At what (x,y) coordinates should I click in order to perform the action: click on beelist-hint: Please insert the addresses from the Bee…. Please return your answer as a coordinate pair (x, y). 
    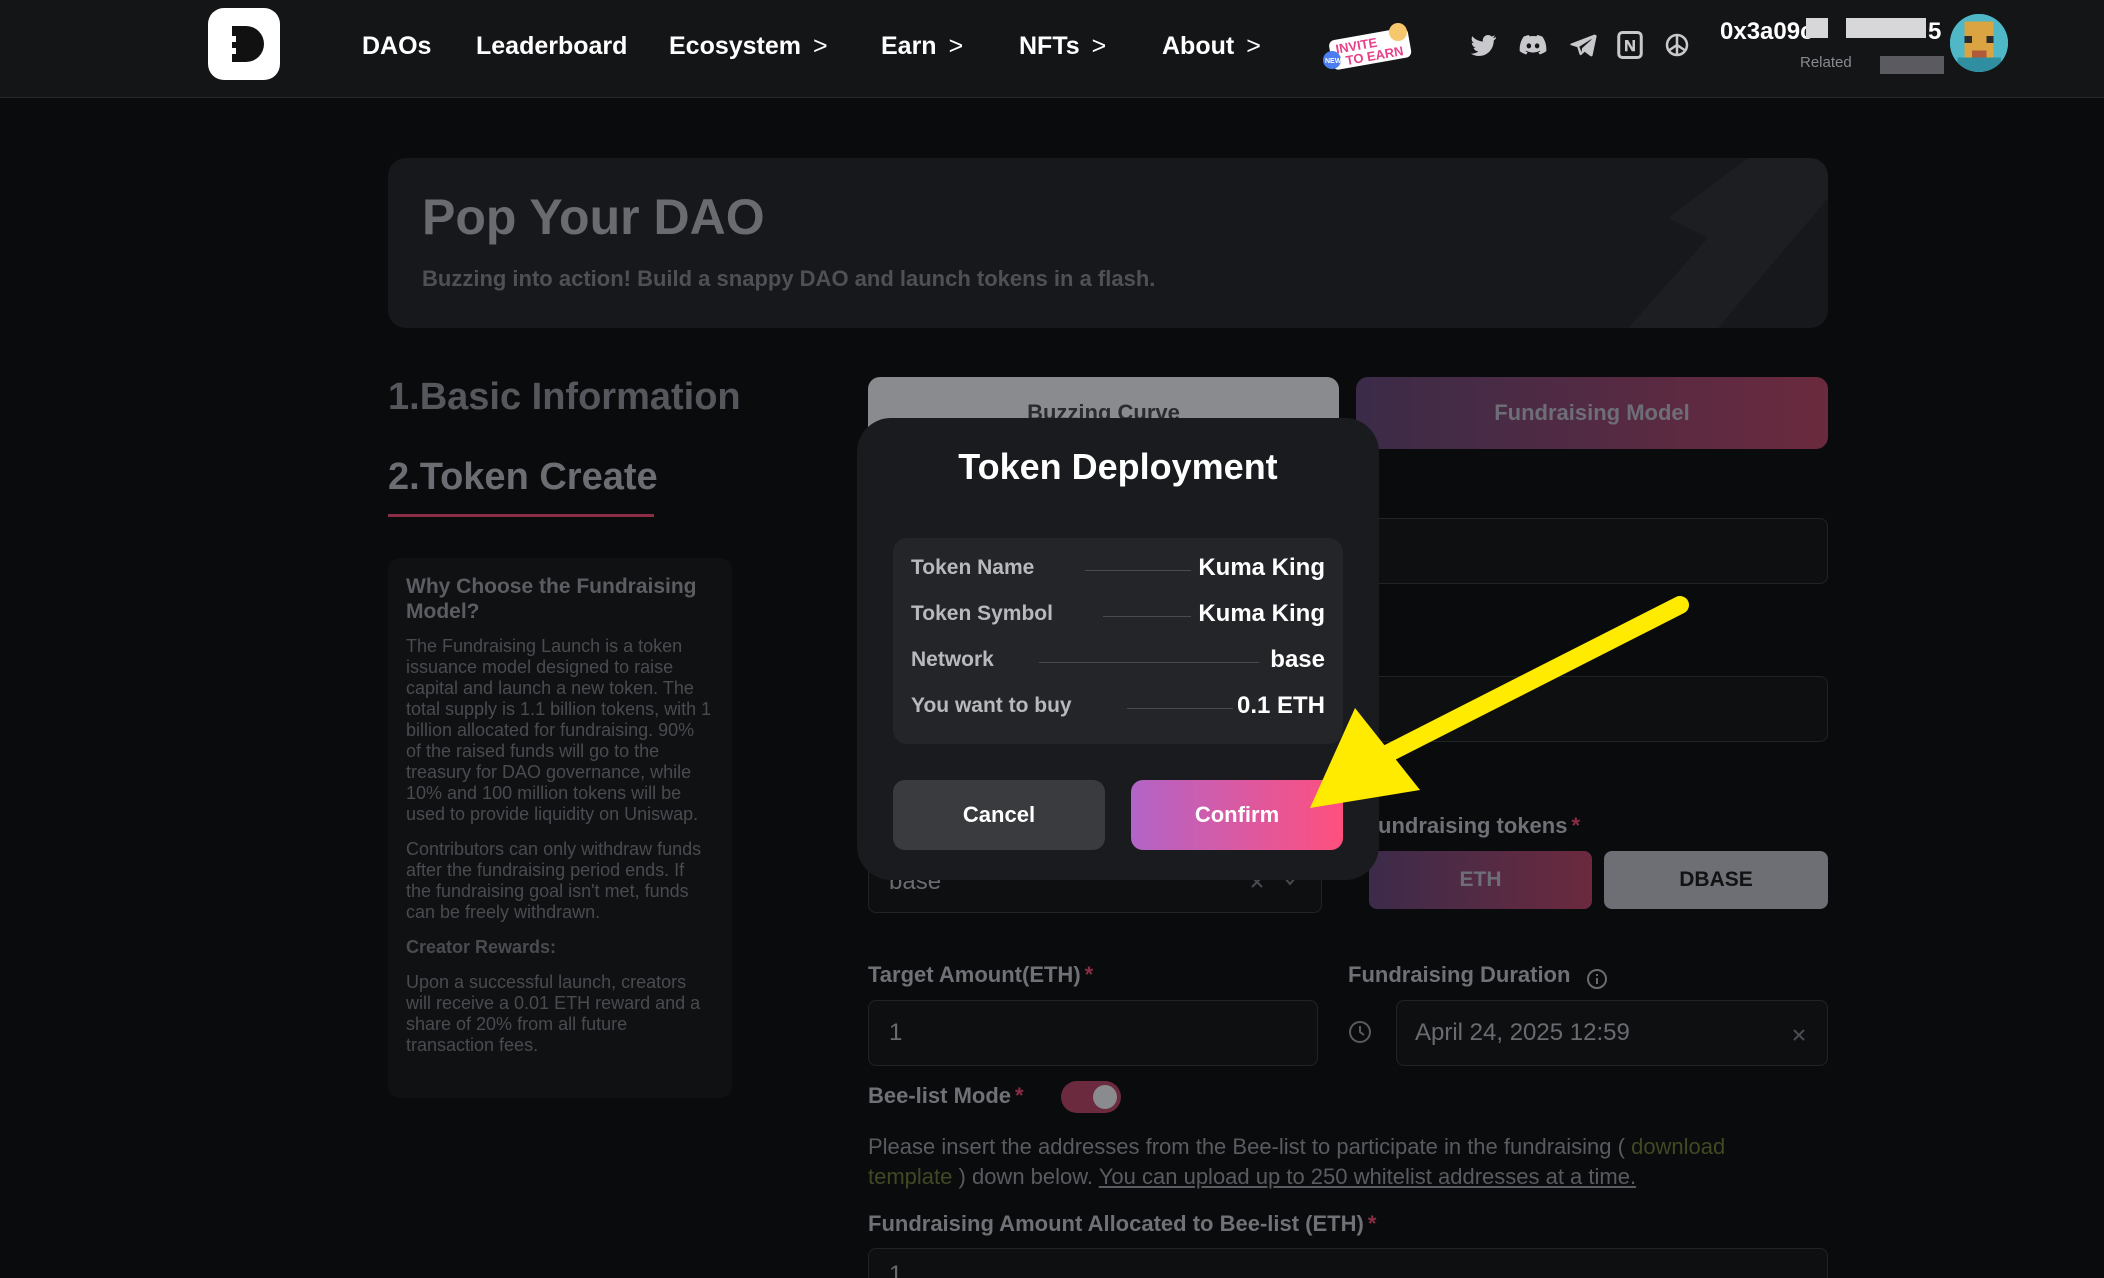
    Looking at the image, I should click on (1297, 1161).